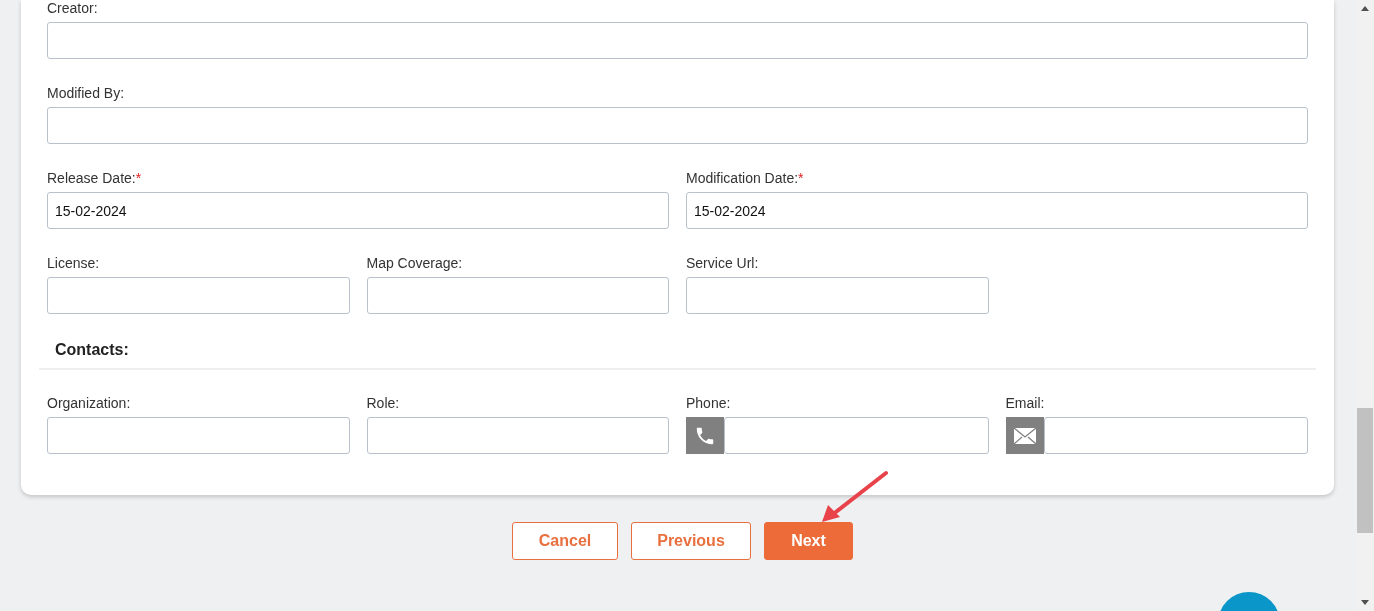 The height and width of the screenshot is (611, 1374). Describe the element at coordinates (383, 403) in the screenshot. I see `field-label: Role:` at that location.